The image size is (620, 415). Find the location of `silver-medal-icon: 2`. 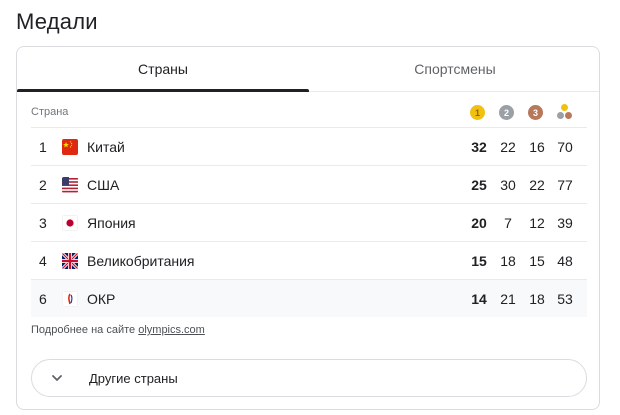

silver-medal-icon: 2 is located at coordinates (506, 112).